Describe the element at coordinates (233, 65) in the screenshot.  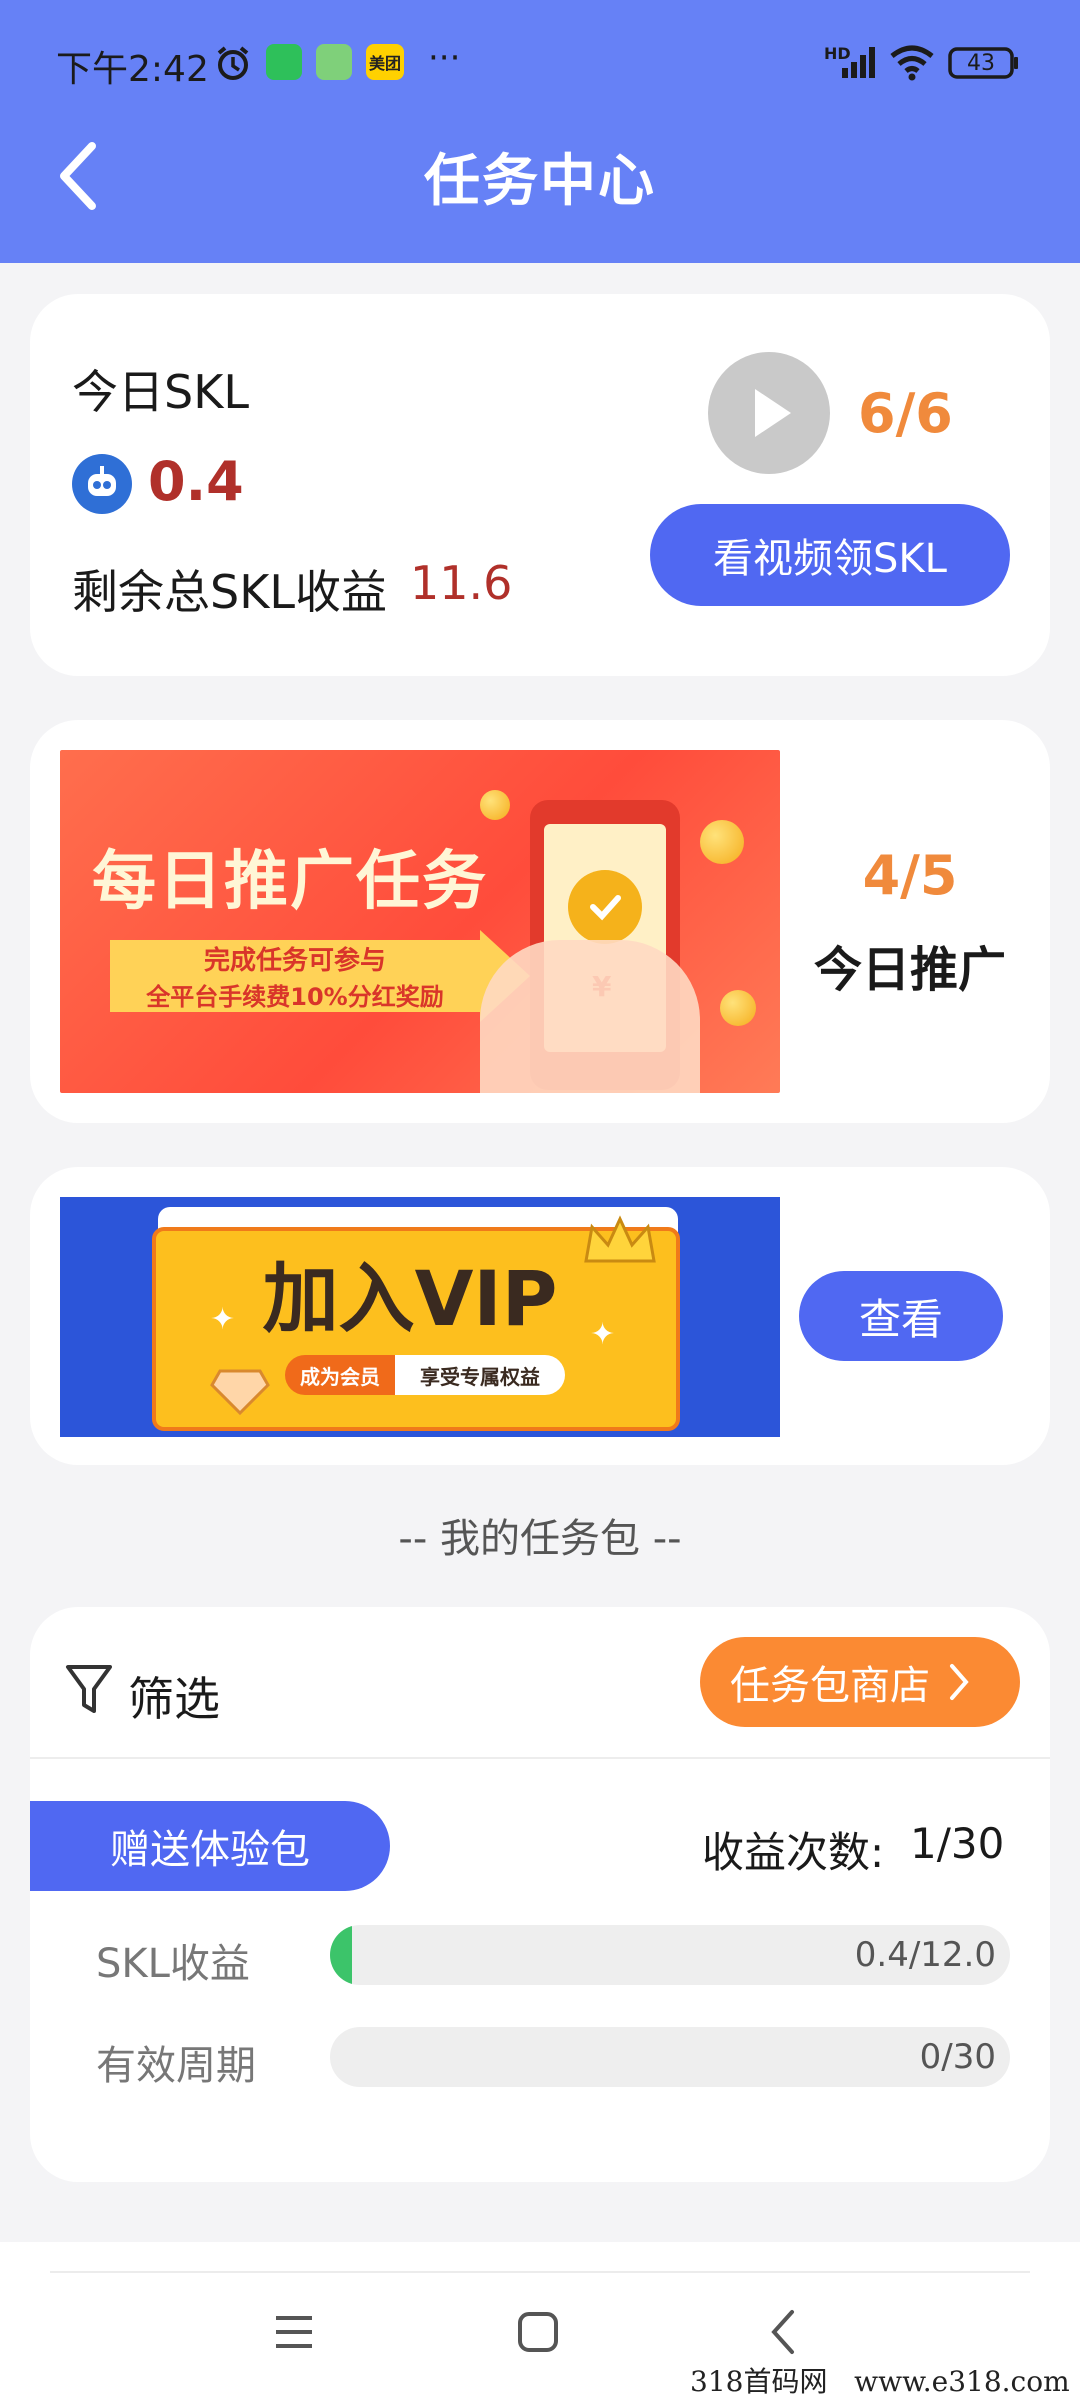
I see `alarm-icon` at that location.